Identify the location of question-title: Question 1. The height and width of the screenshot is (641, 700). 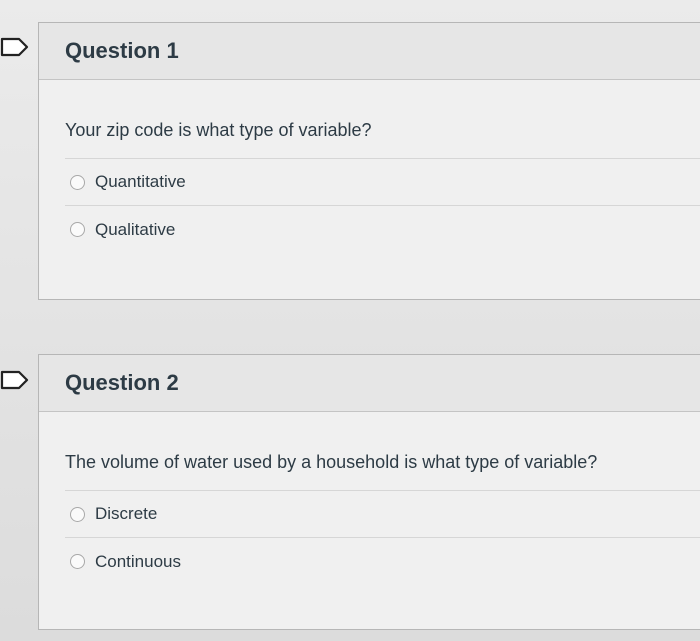
(122, 50).